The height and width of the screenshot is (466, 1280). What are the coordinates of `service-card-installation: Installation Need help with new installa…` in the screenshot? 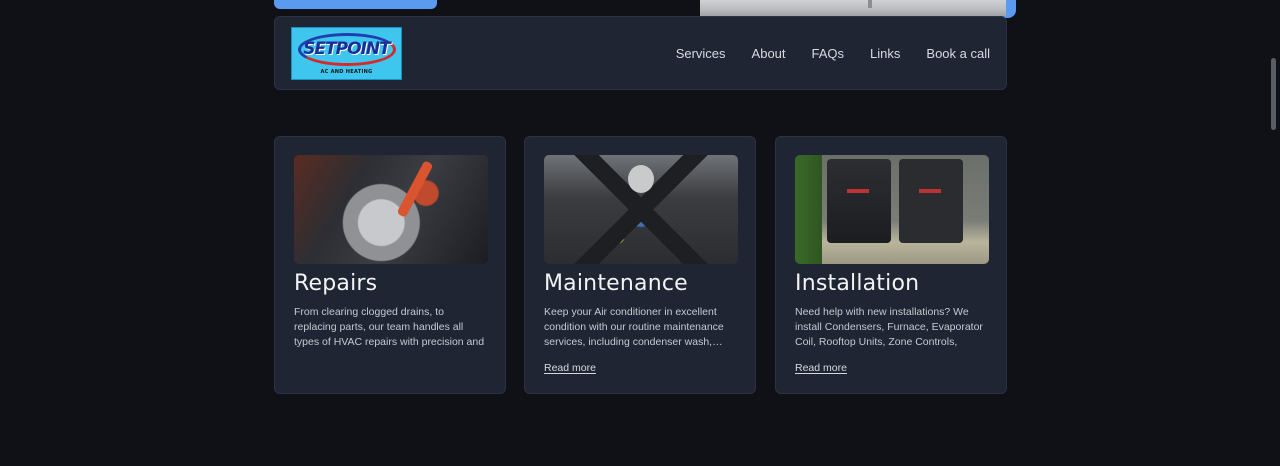 It's located at (891, 265).